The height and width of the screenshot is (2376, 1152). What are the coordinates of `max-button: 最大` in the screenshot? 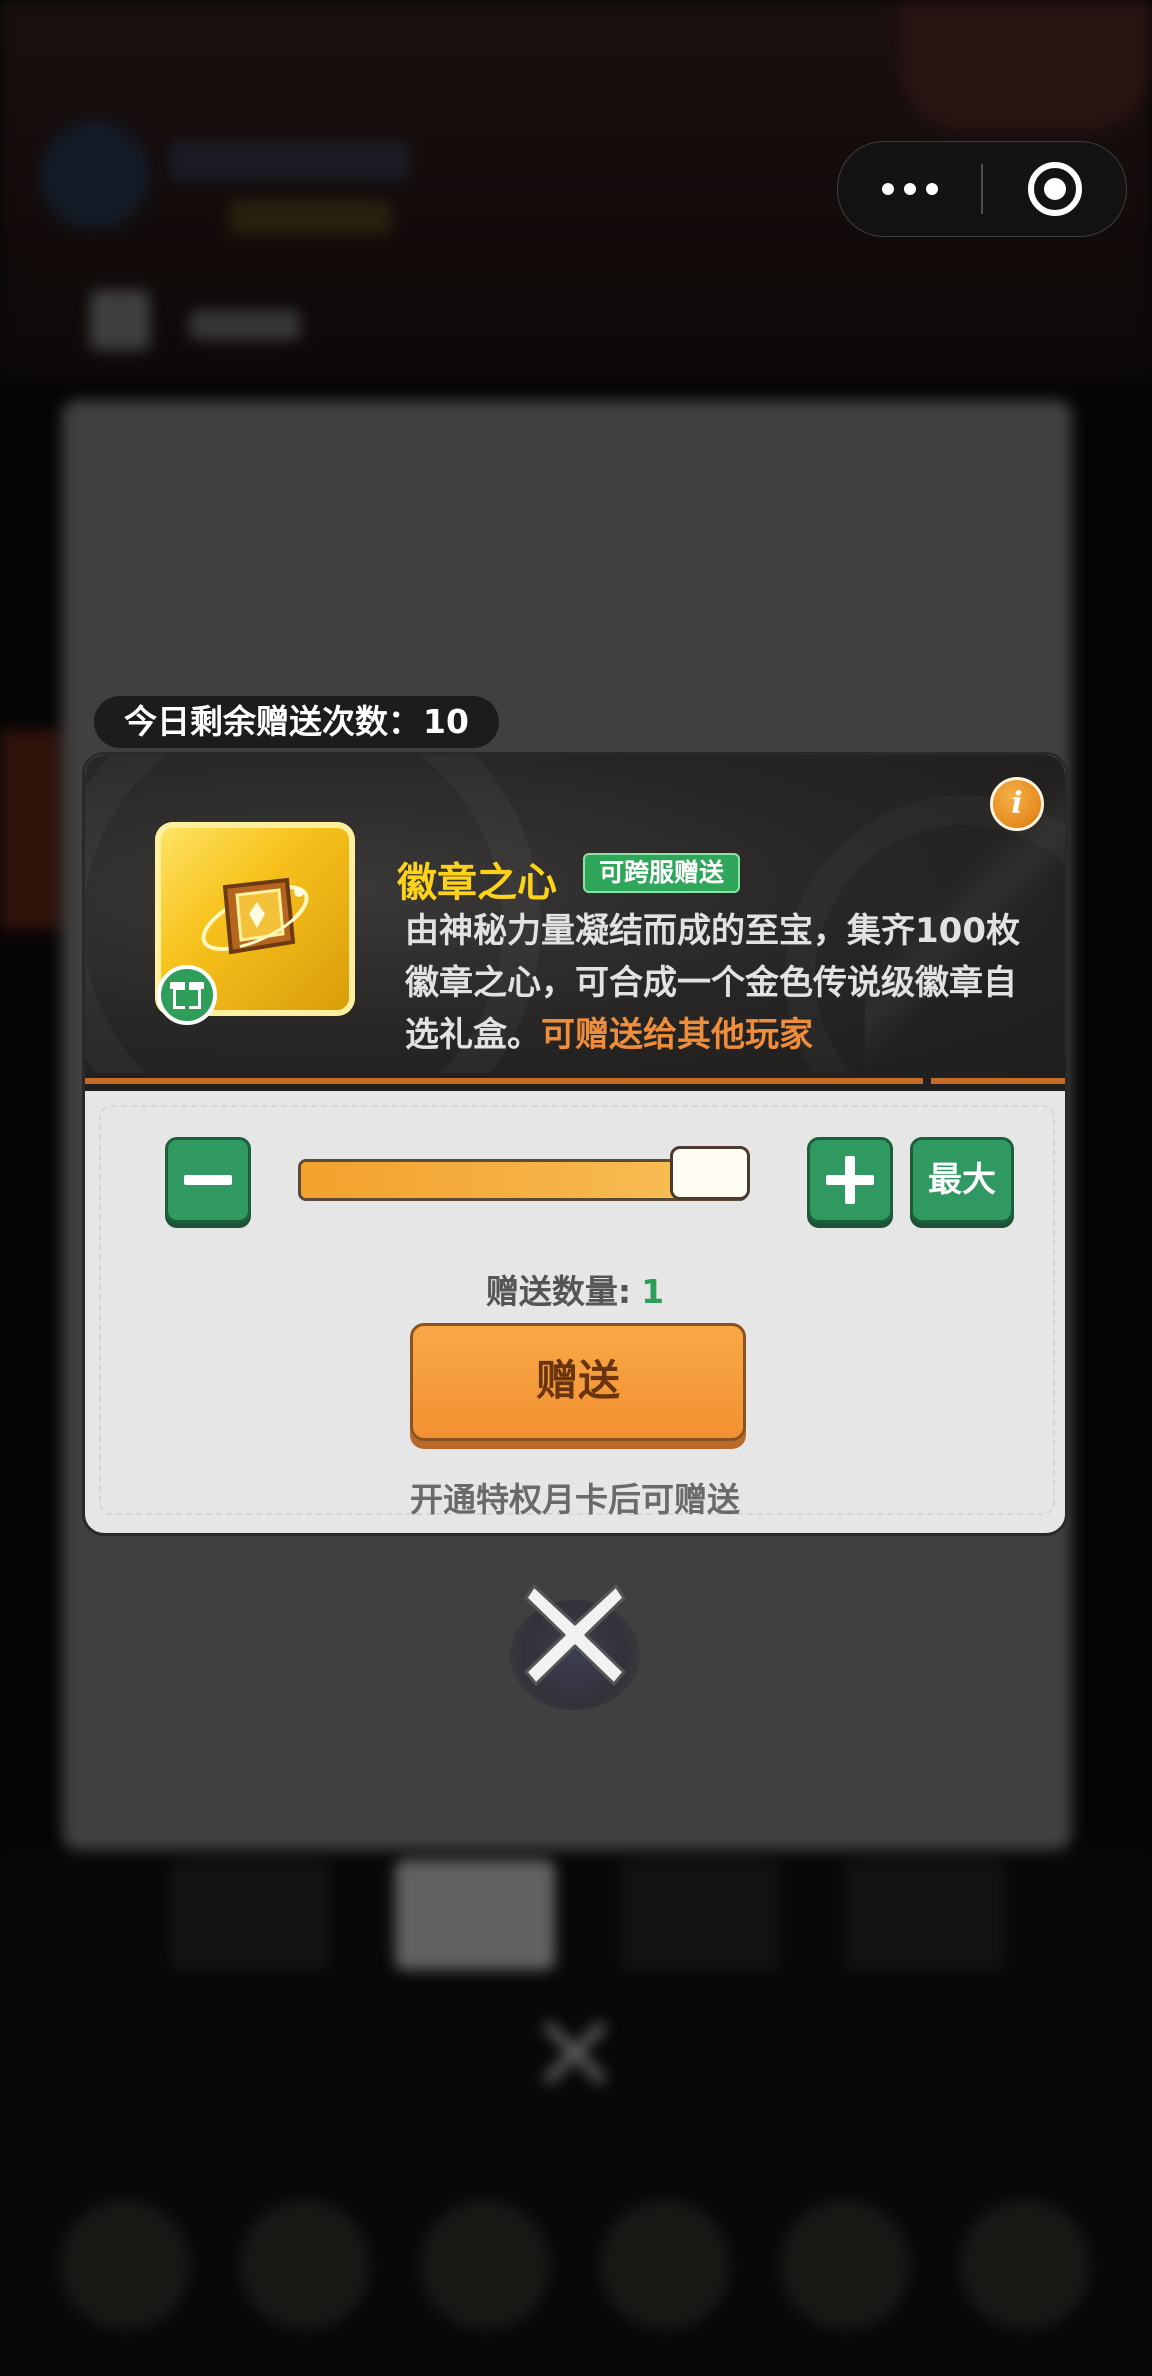 It's located at (962, 1180).